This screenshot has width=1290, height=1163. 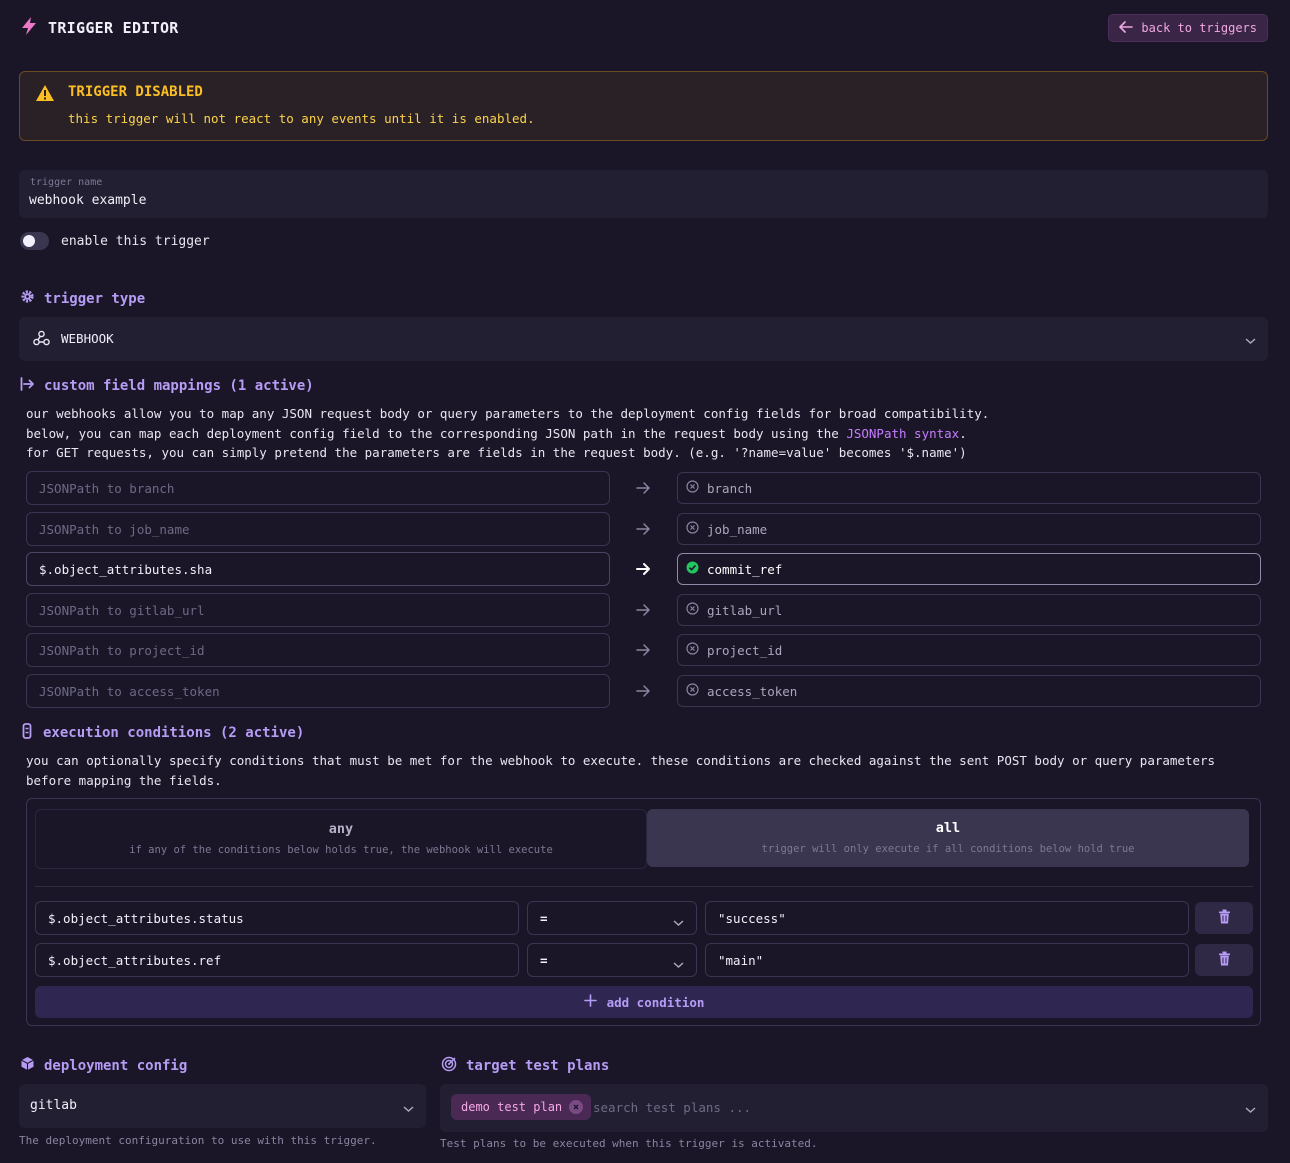 What do you see at coordinates (512, 1107) in the screenshot?
I see `test-plan-chip-label: demo test plan` at bounding box center [512, 1107].